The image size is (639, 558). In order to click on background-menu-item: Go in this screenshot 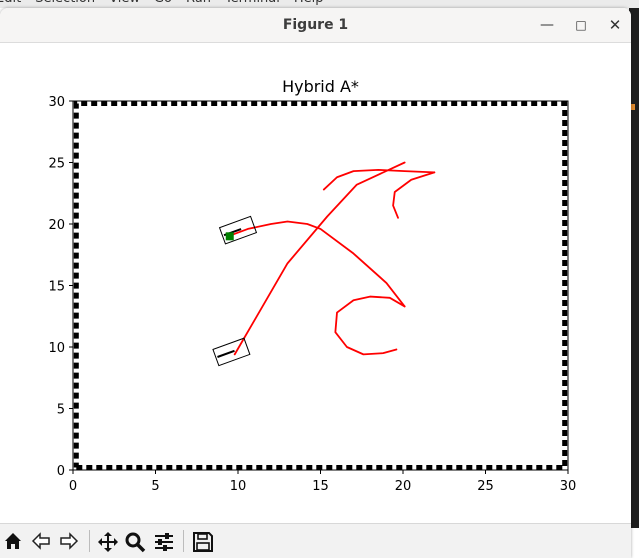, I will do `click(163, 3)`.